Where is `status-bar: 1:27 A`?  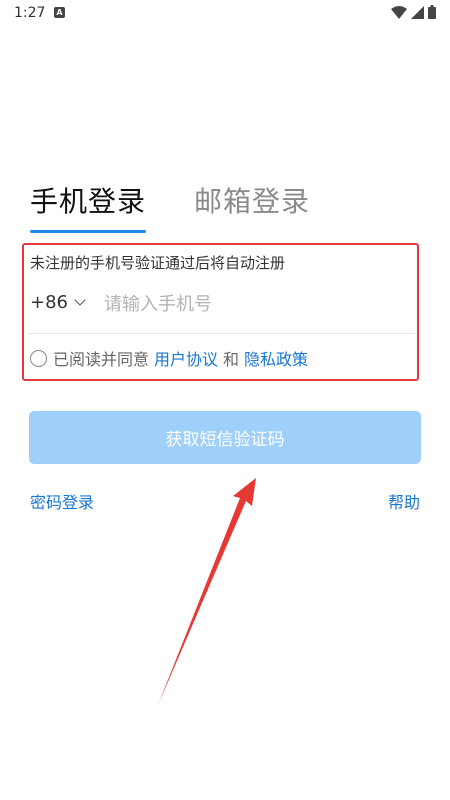 status-bar: 1:27 A is located at coordinates (225, 14).